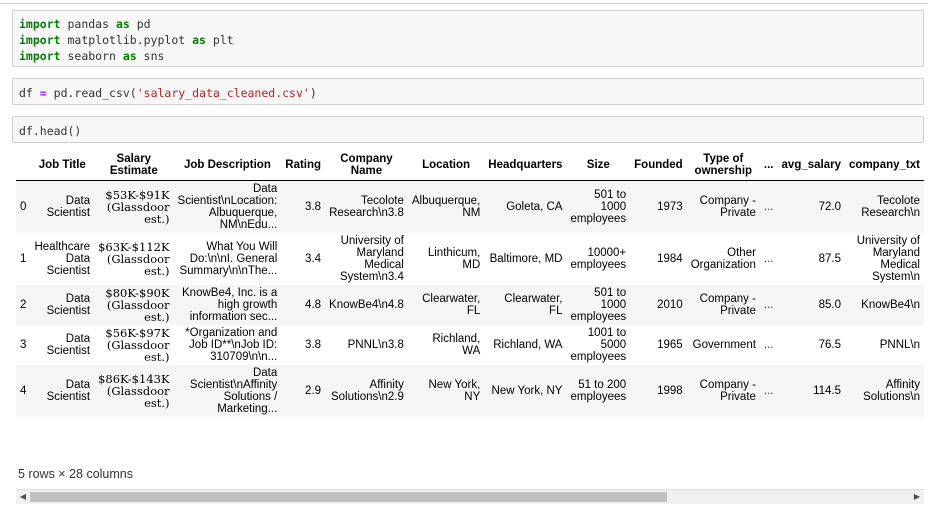 The width and height of the screenshot is (928, 505). Describe the element at coordinates (75, 474) in the screenshot. I see `shape-text: 5 rows × 28 columns` at that location.